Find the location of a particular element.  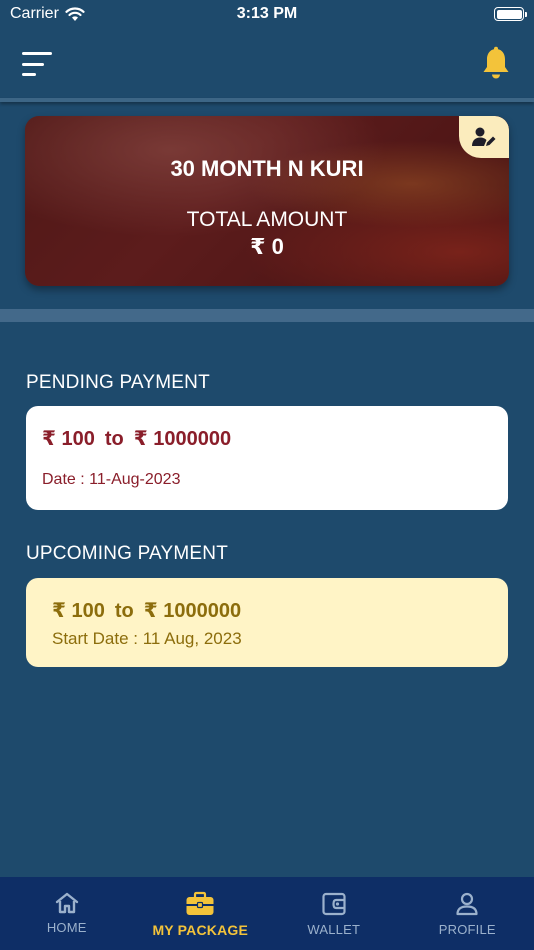

tab-profile: PROFILE is located at coordinates (467, 907).